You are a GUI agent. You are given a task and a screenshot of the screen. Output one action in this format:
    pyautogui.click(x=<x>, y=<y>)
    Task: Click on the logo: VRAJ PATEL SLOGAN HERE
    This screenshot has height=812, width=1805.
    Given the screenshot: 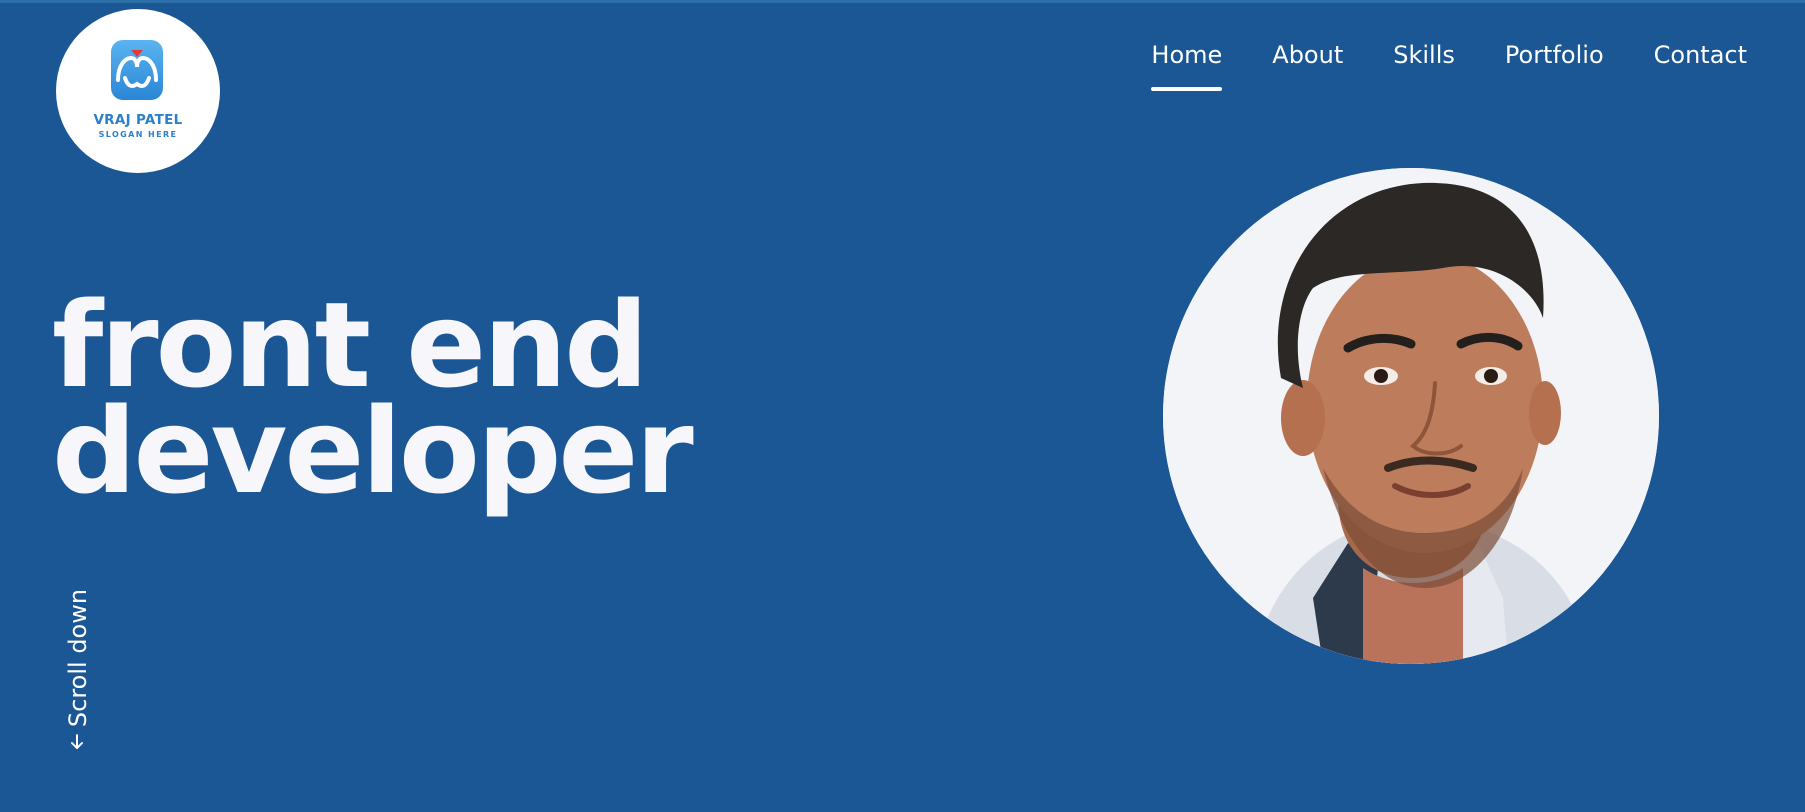 What is the action you would take?
    pyautogui.click(x=138, y=91)
    